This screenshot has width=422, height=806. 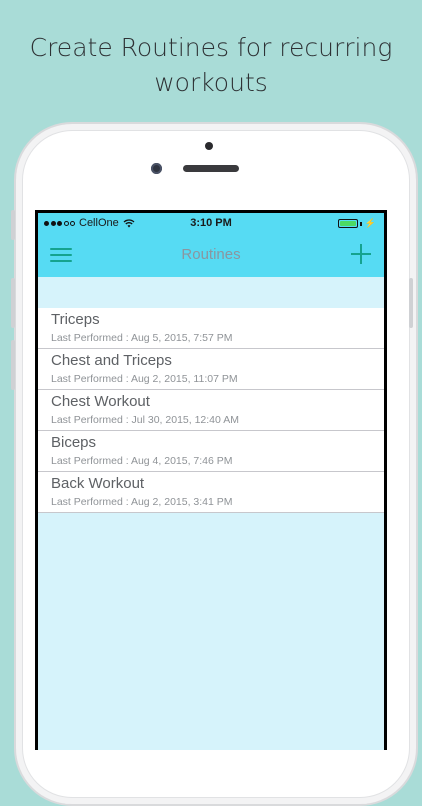 I want to click on routine-name: Chest Workout, so click(x=100, y=401).